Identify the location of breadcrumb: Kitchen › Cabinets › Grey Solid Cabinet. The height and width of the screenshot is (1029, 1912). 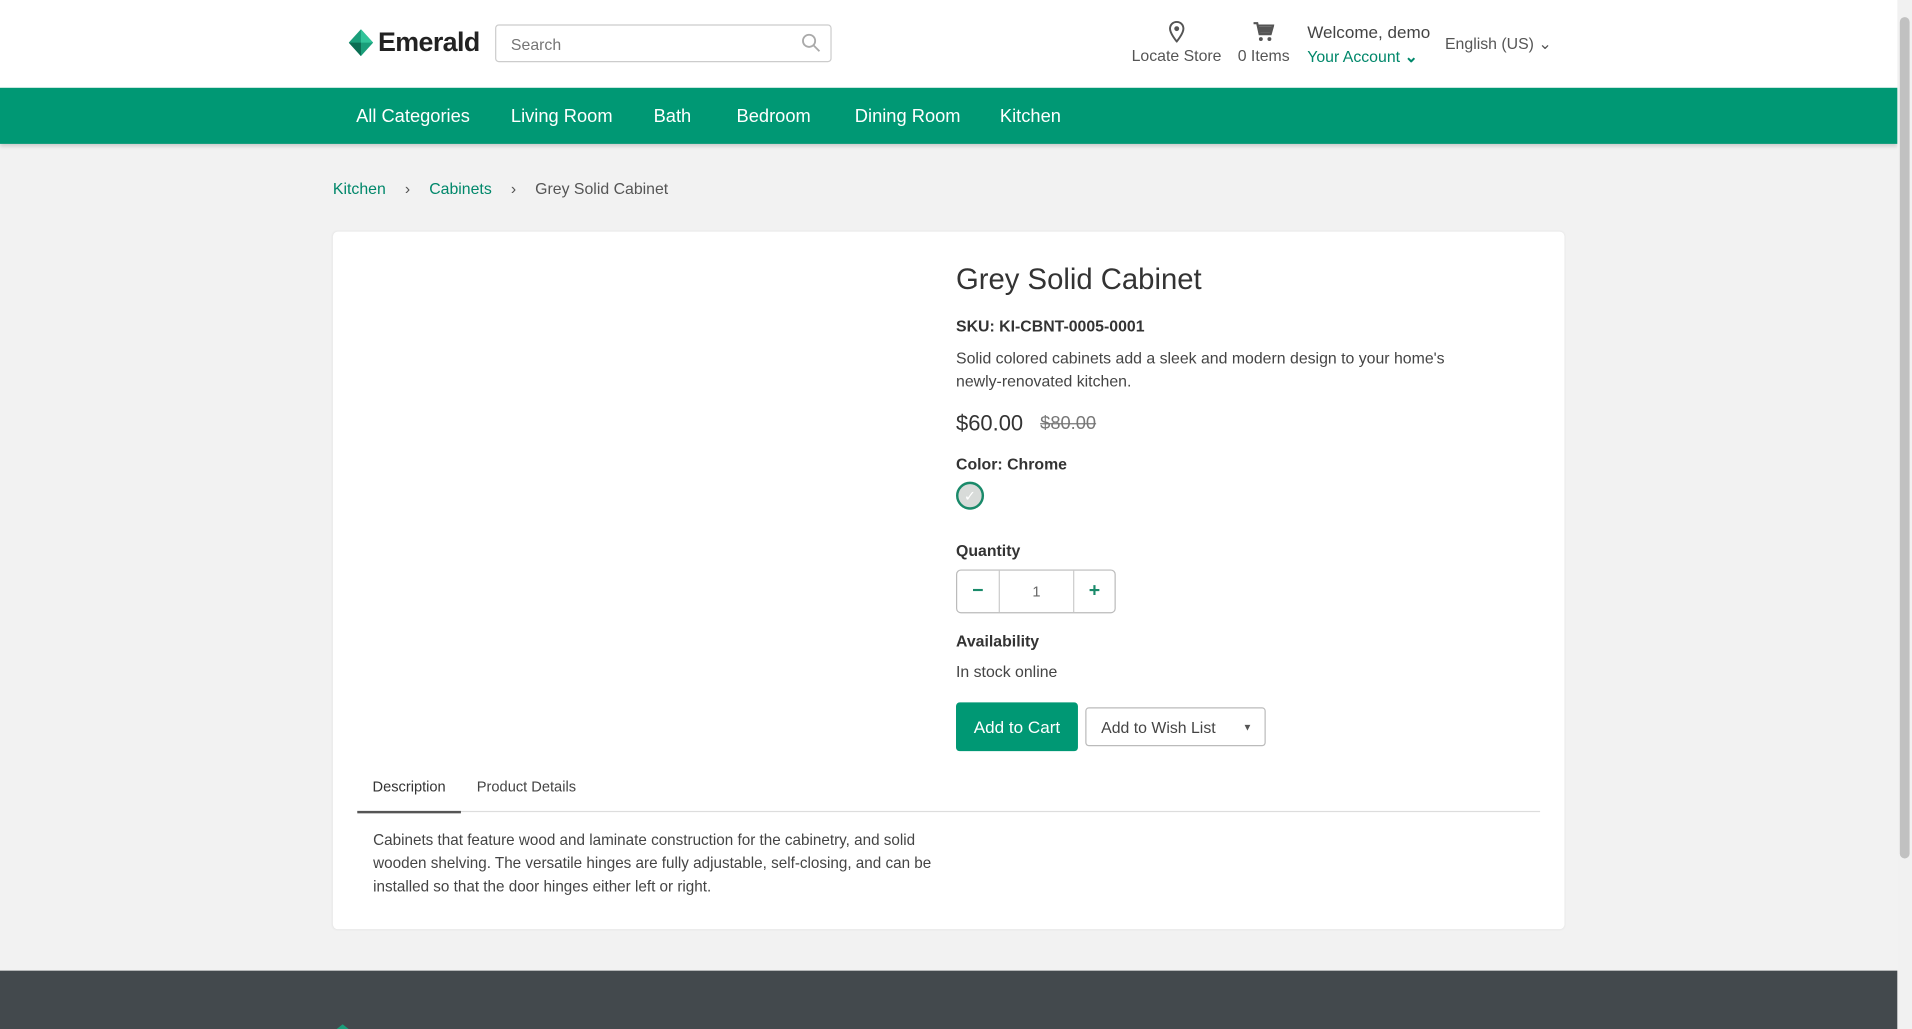
(500, 188).